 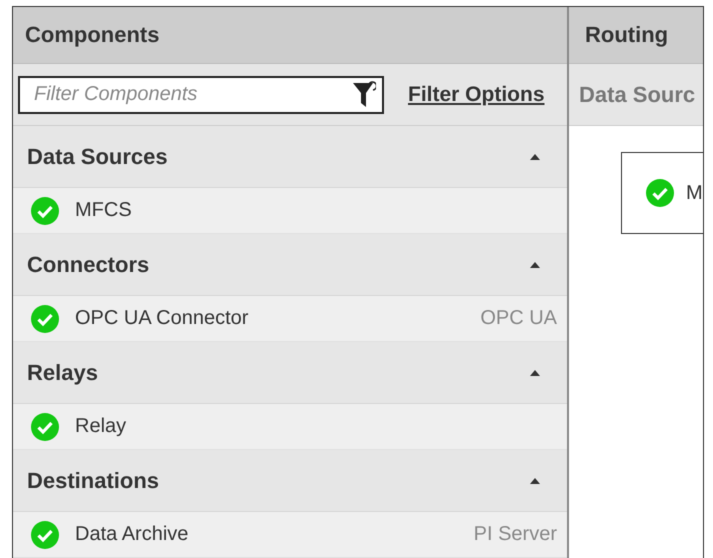 What do you see at coordinates (364, 94) in the screenshot?
I see `filter-icon` at bounding box center [364, 94].